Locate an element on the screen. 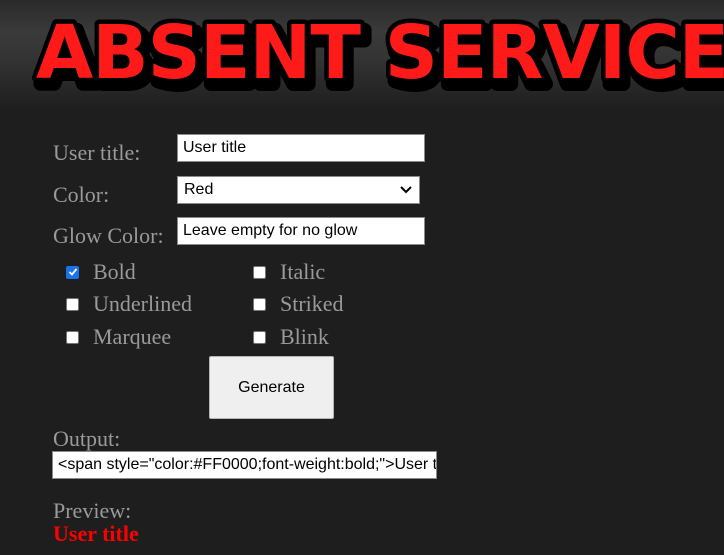 This screenshot has width=724, height=555. user-title-label: User title: is located at coordinates (97, 152).